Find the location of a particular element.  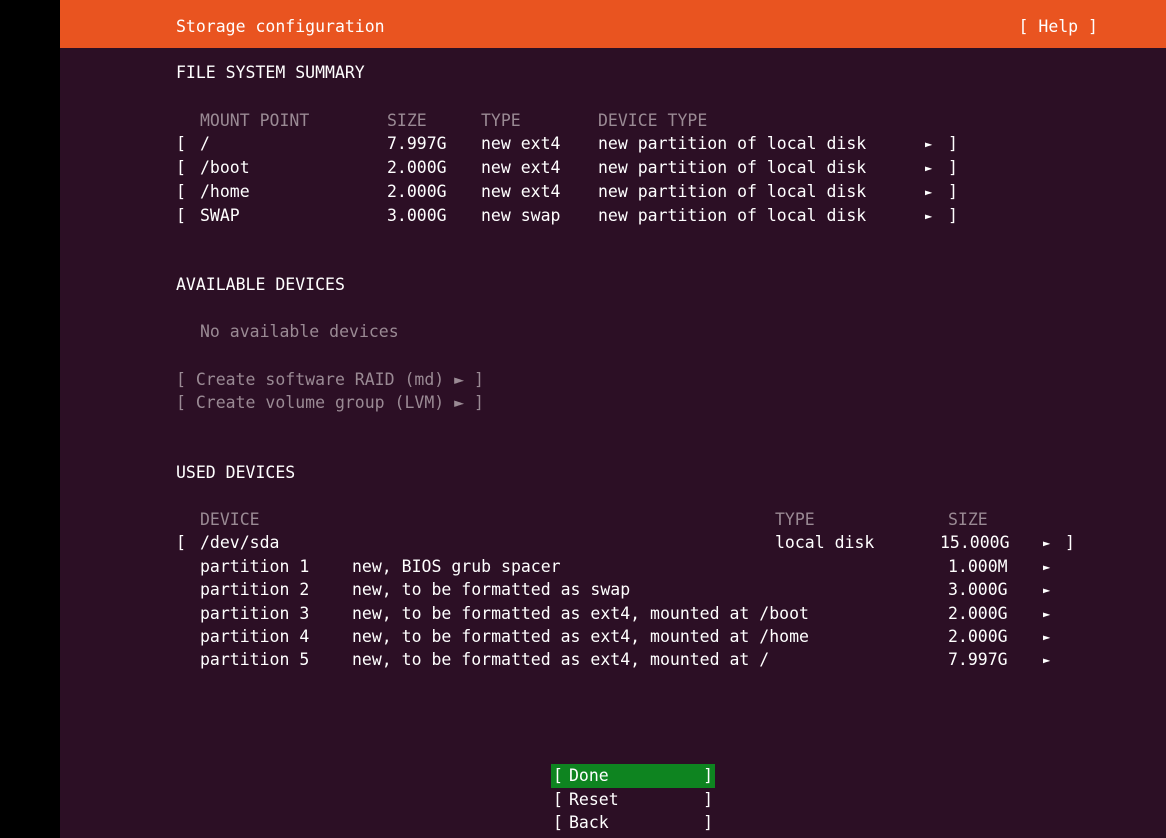

partition-name: partition 3 is located at coordinates (255, 613).